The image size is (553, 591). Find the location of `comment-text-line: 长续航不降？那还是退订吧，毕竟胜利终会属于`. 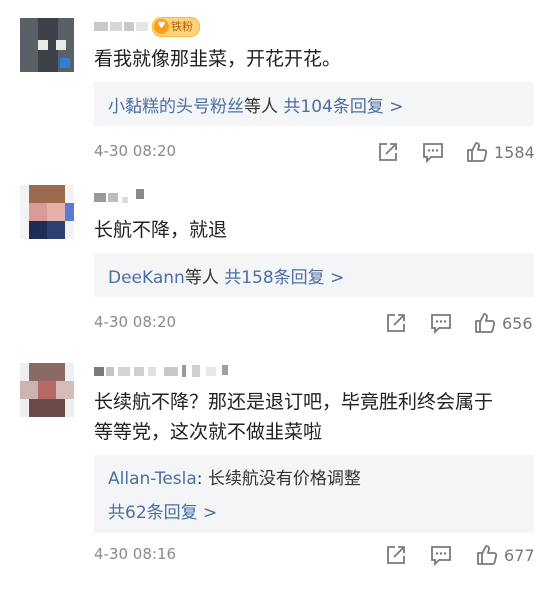

comment-text-line: 长续航不降？那还是退订吧，毕竟胜利终会属于 is located at coordinates (294, 402).